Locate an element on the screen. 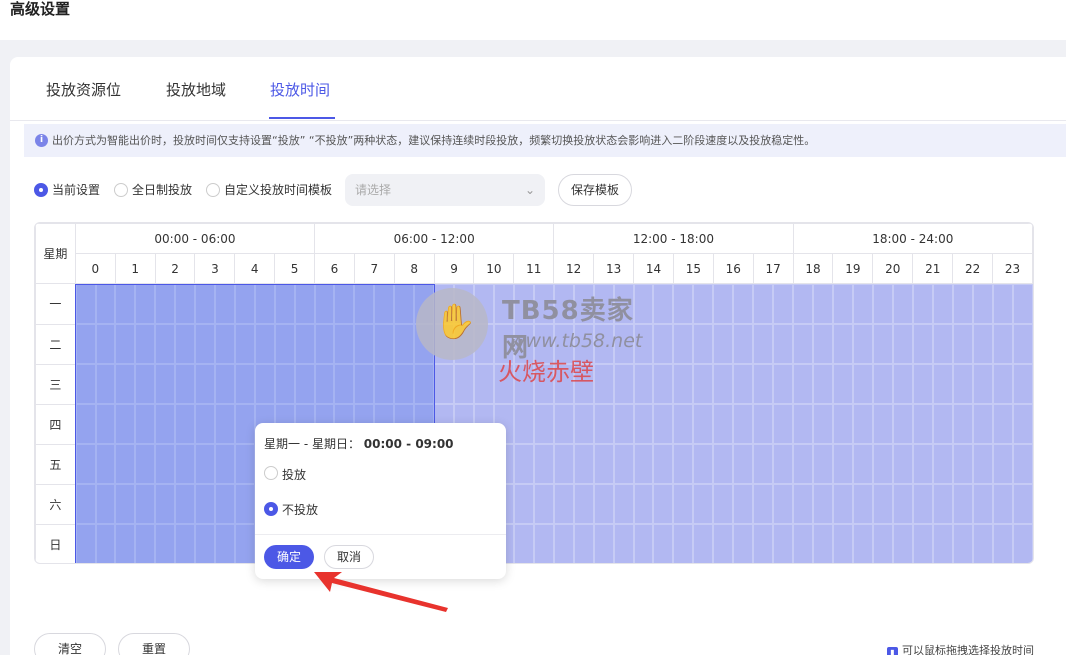  radio-current is located at coordinates (41, 190).